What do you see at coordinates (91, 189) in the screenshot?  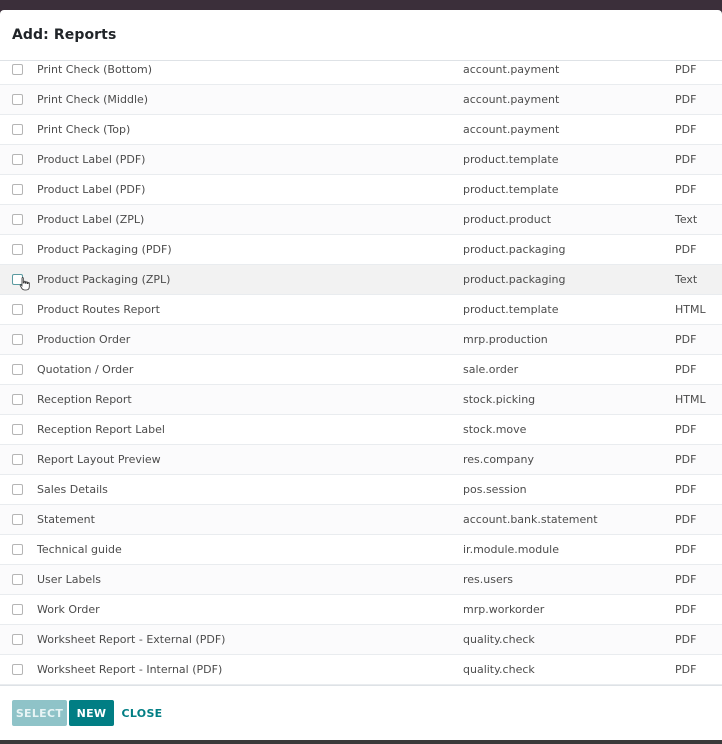 I see `report-name: Product Label (PDF)` at bounding box center [91, 189].